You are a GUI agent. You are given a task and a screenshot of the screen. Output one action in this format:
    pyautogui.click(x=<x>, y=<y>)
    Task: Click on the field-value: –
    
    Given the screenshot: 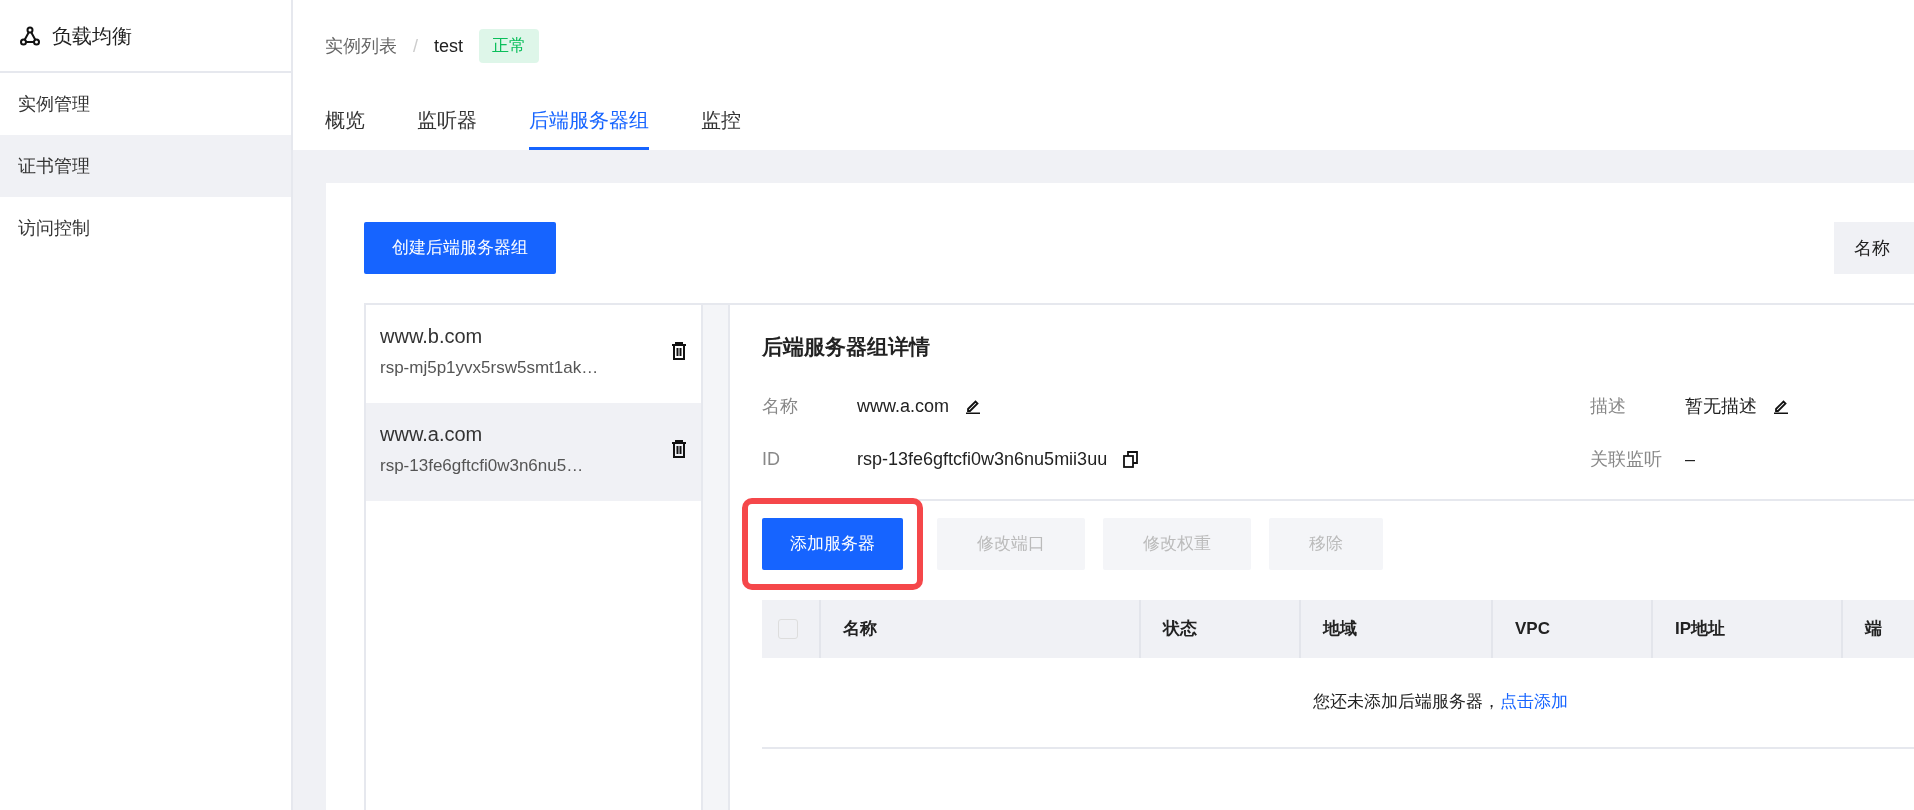 What is the action you would take?
    pyautogui.click(x=1690, y=459)
    